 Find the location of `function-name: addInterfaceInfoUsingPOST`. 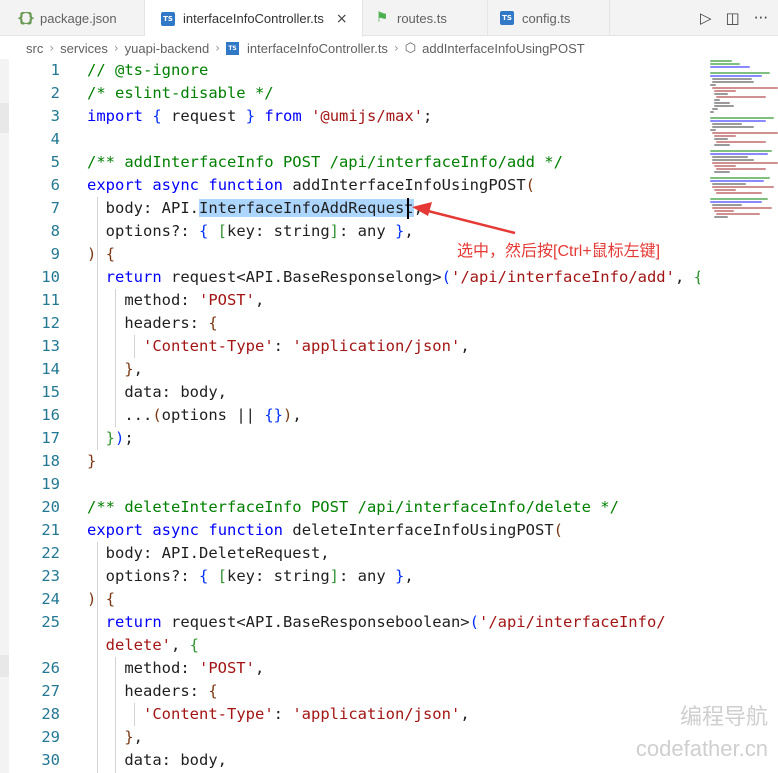

function-name: addInterfaceInfoUsingPOST is located at coordinates (409, 185).